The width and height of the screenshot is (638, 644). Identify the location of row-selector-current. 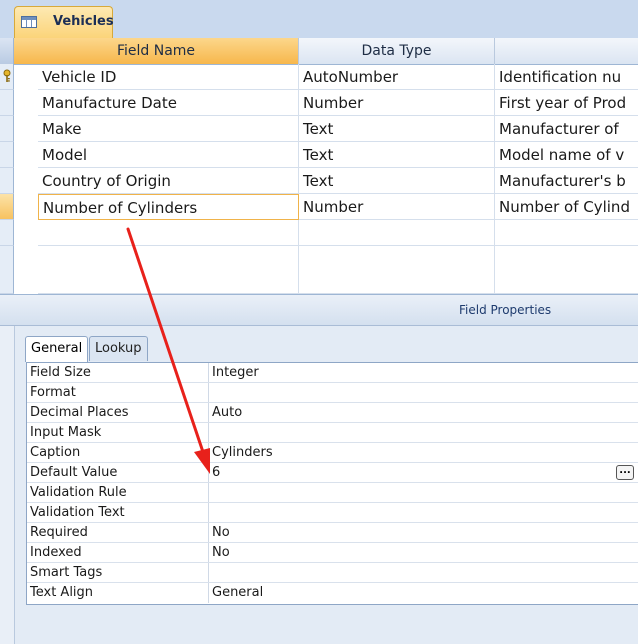
(7, 207).